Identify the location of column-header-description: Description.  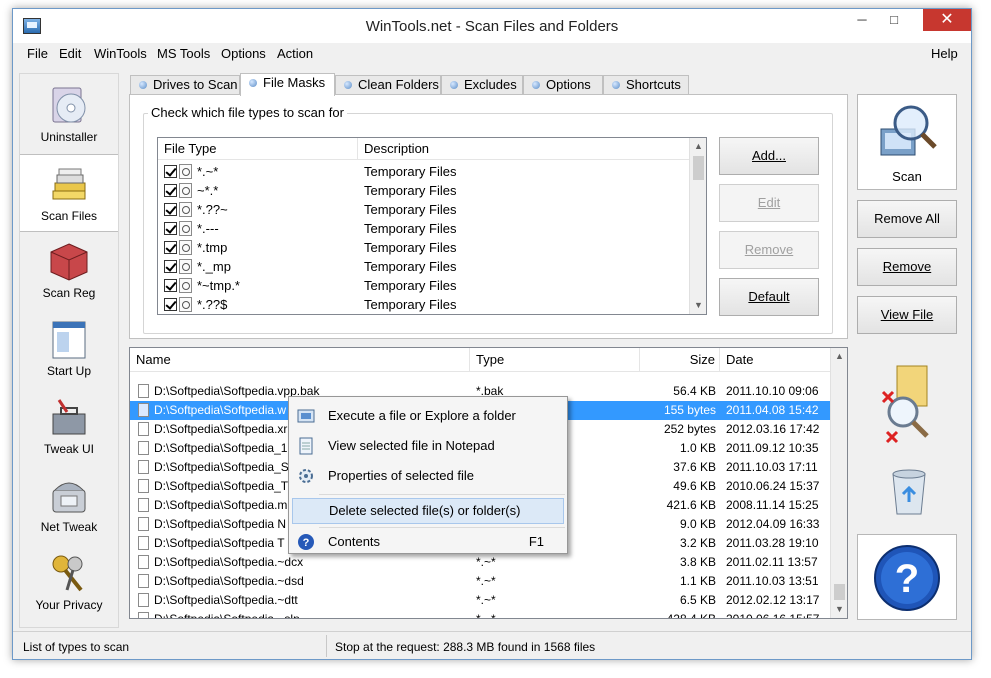
(524, 149).